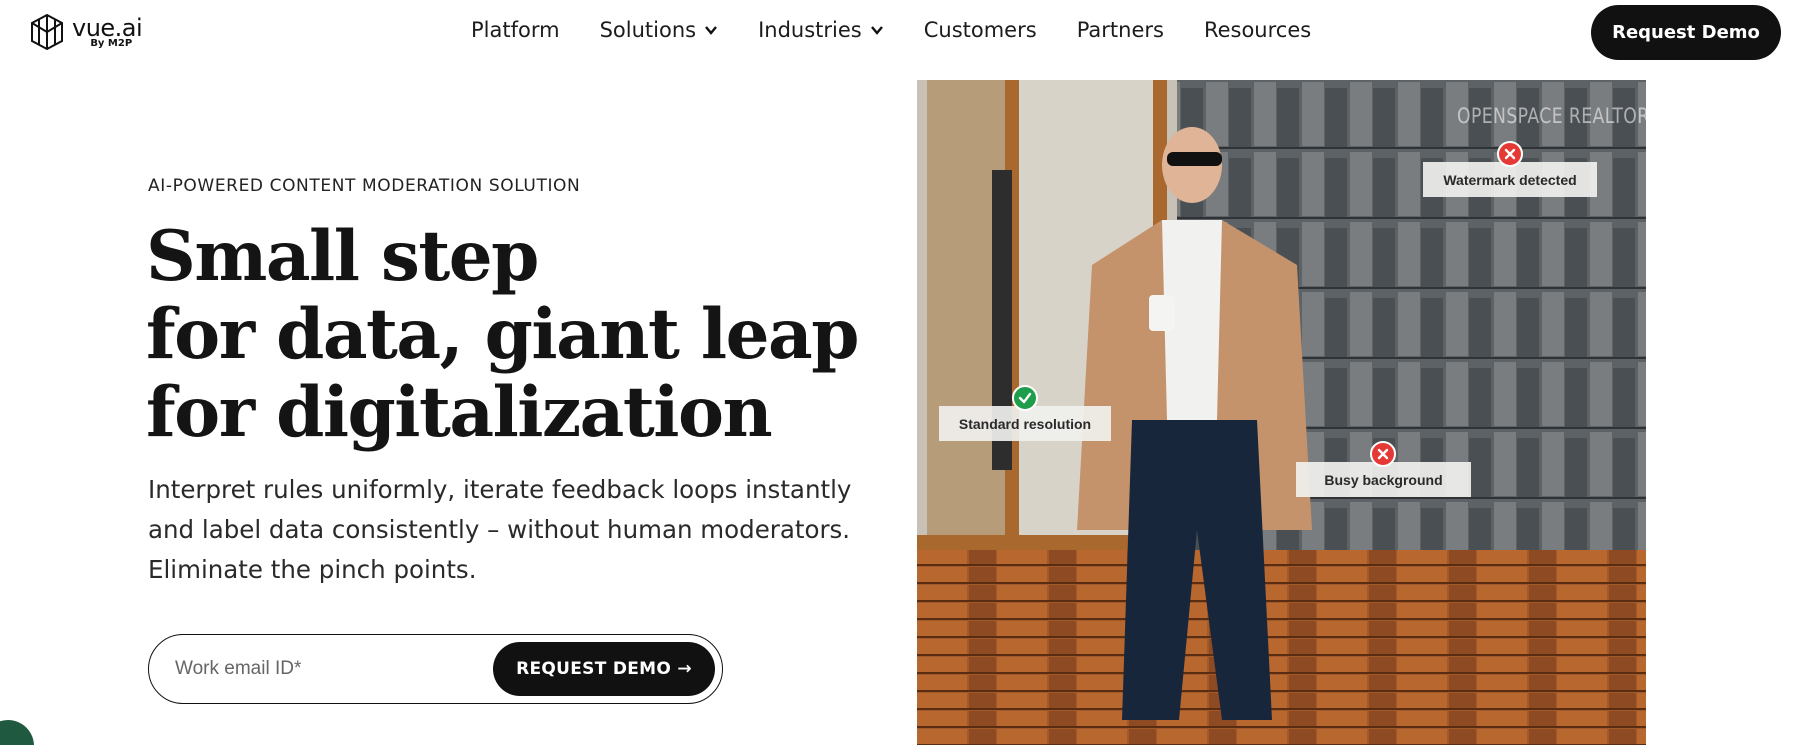 The height and width of the screenshot is (745, 1812). I want to click on nav-customers: Customers, so click(980, 30).